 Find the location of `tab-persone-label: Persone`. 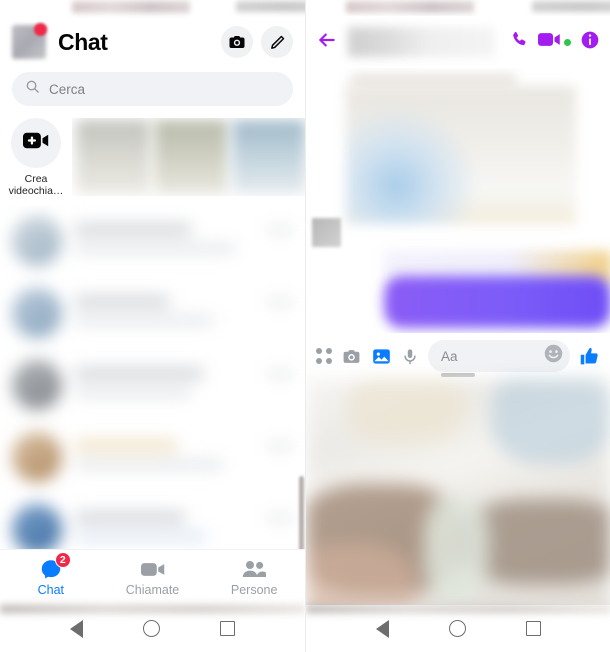

tab-persone-label: Persone is located at coordinates (254, 590).